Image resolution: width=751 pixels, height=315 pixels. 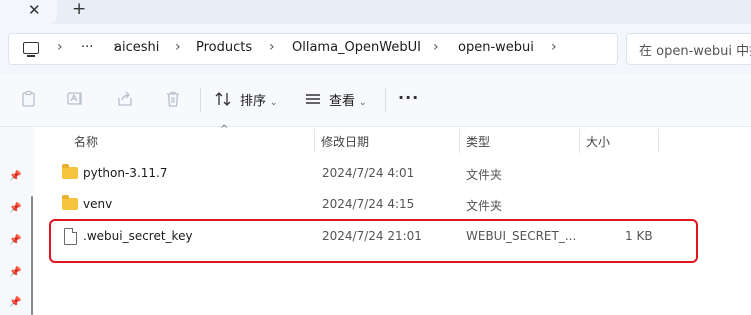 What do you see at coordinates (173, 99) in the screenshot?
I see `delete-icon` at bounding box center [173, 99].